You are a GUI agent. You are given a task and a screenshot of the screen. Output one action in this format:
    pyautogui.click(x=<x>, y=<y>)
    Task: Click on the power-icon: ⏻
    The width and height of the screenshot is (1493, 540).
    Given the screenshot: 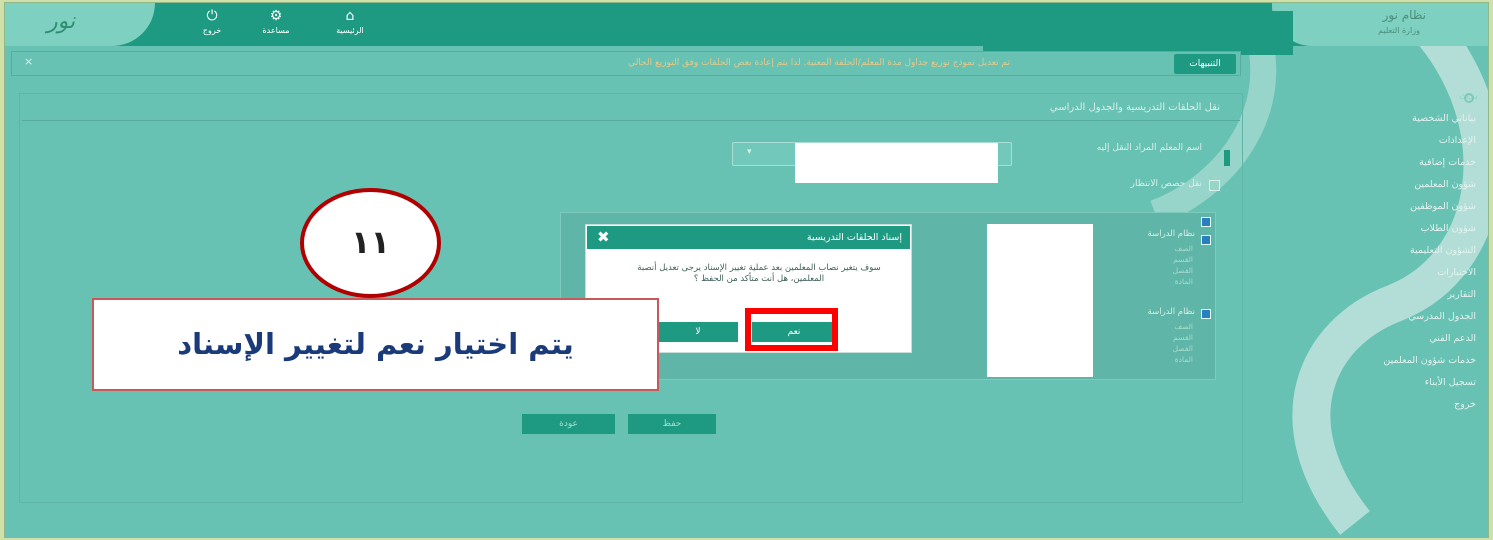 What is the action you would take?
    pyautogui.click(x=212, y=16)
    